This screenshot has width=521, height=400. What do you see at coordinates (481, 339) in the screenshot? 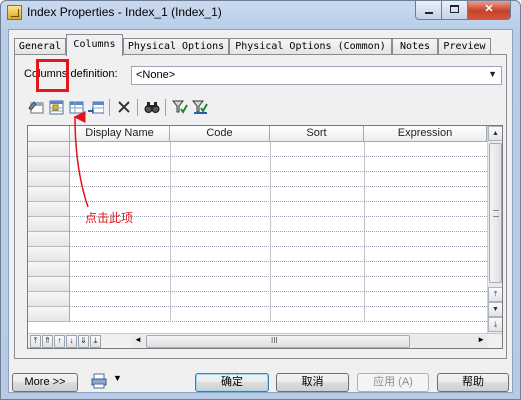
I see `scroll-right-button: ►` at bounding box center [481, 339].